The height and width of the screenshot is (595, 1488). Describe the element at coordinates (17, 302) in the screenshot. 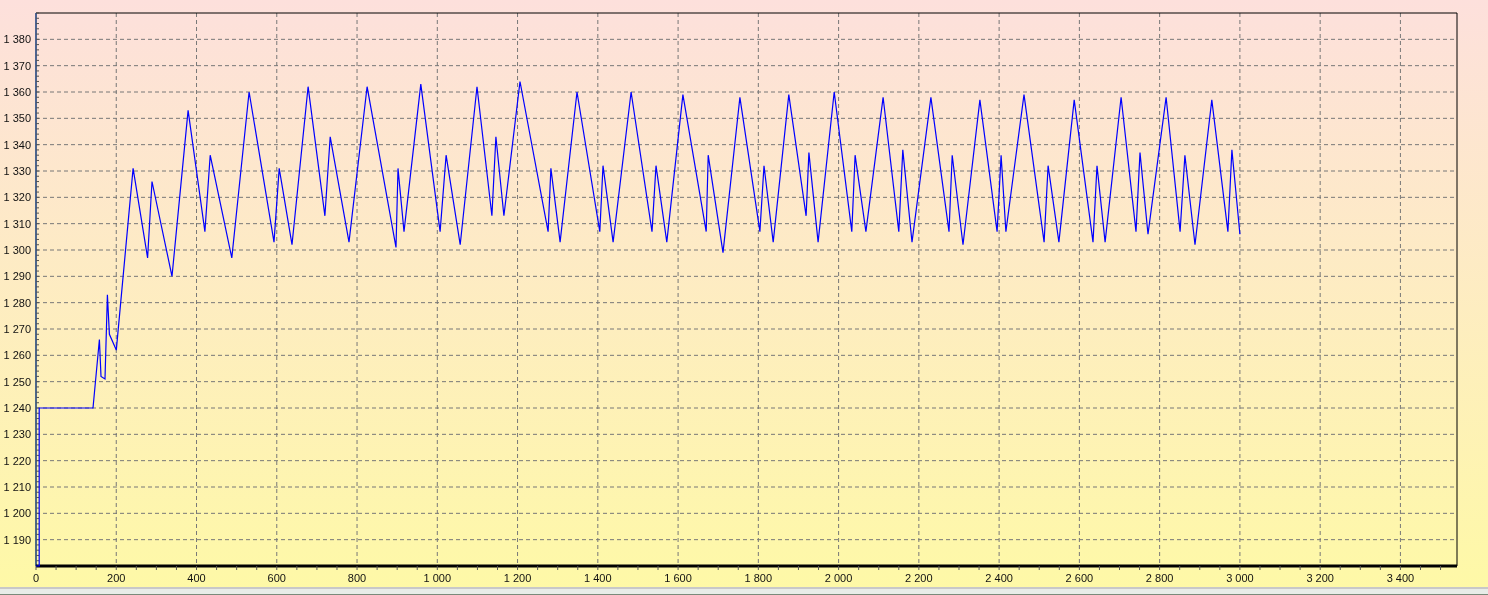

I see `y-tick-label: 1 280` at that location.